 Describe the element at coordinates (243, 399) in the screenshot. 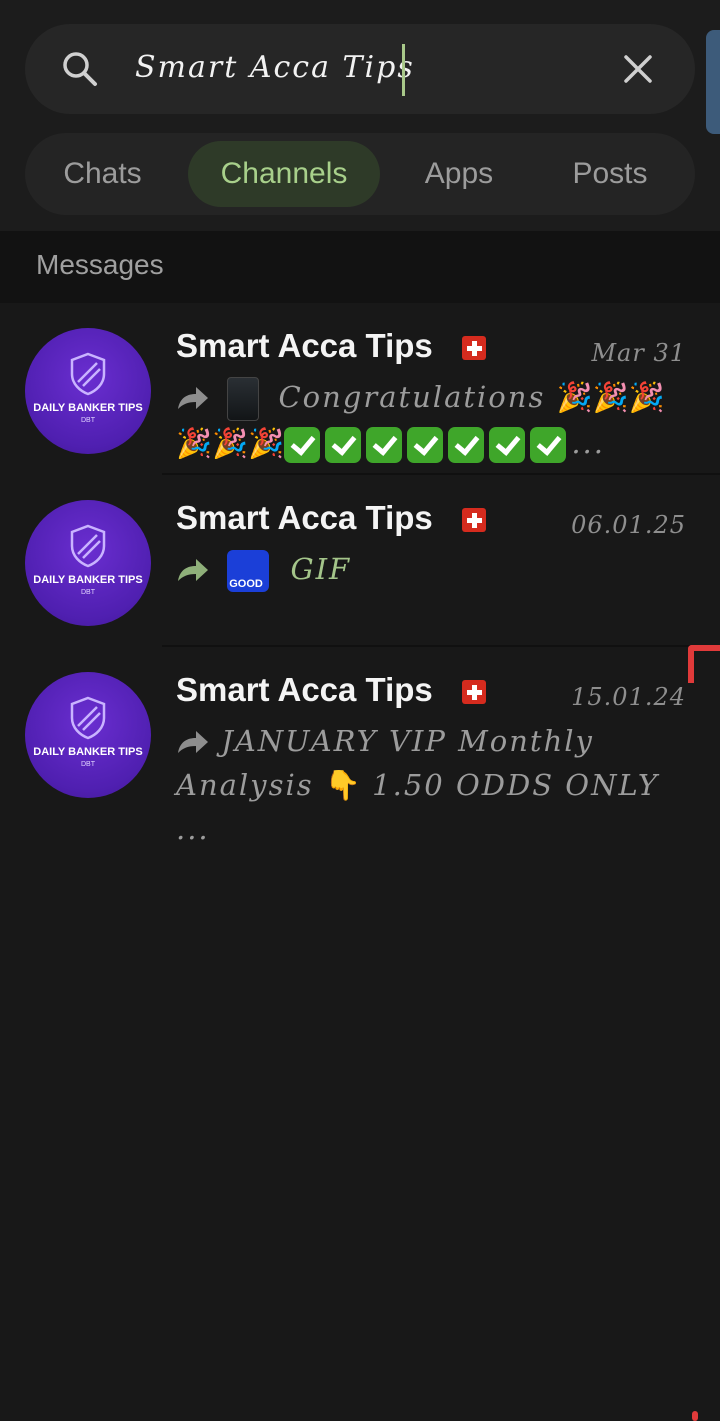

I see `media-thumbnail` at that location.